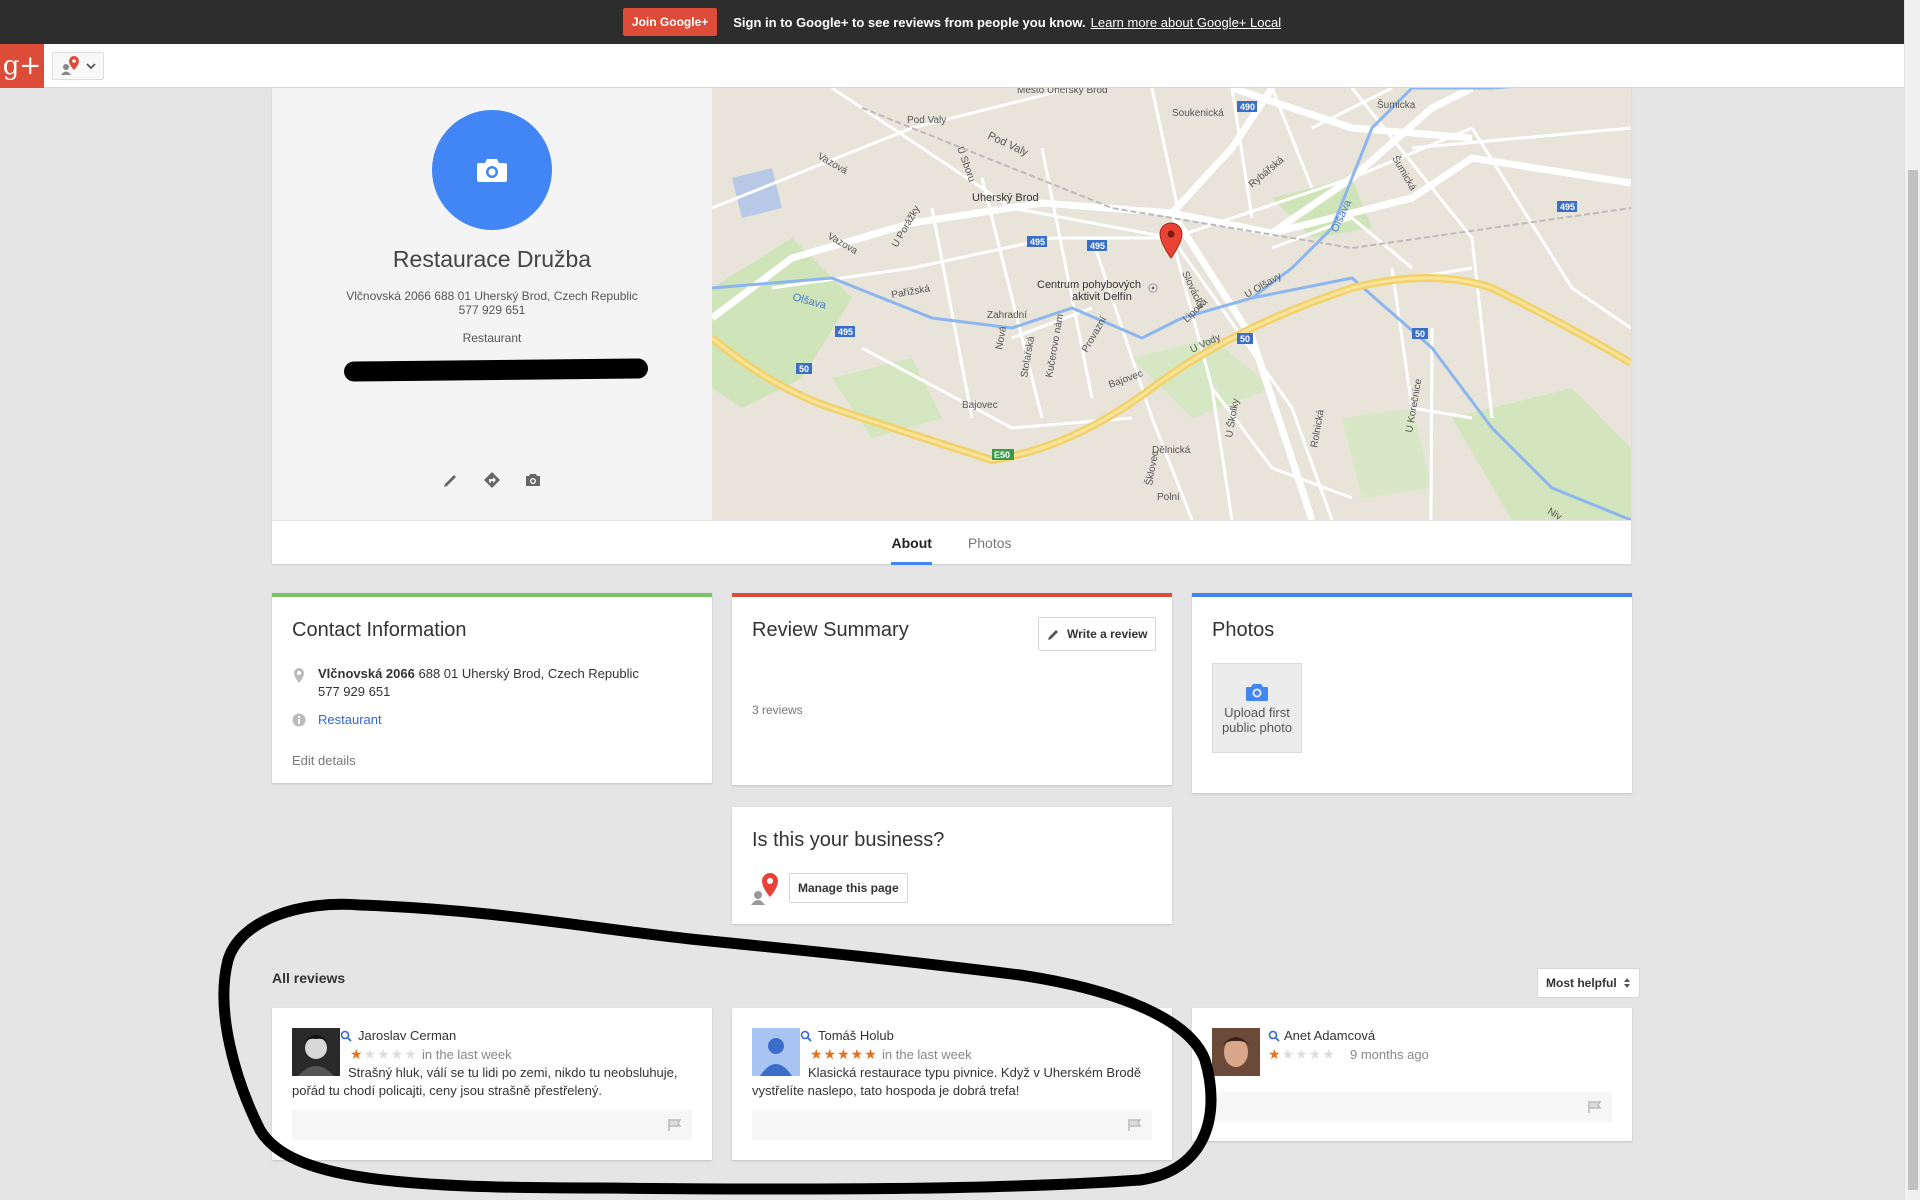 The image size is (1920, 1200). I want to click on chevron-down-icon, so click(91, 66).